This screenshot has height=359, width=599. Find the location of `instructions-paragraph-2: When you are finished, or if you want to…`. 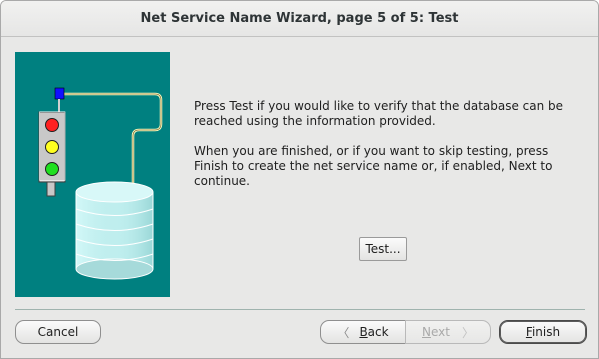

instructions-paragraph-2: When you are finished, or if you want to… is located at coordinates (373, 166).